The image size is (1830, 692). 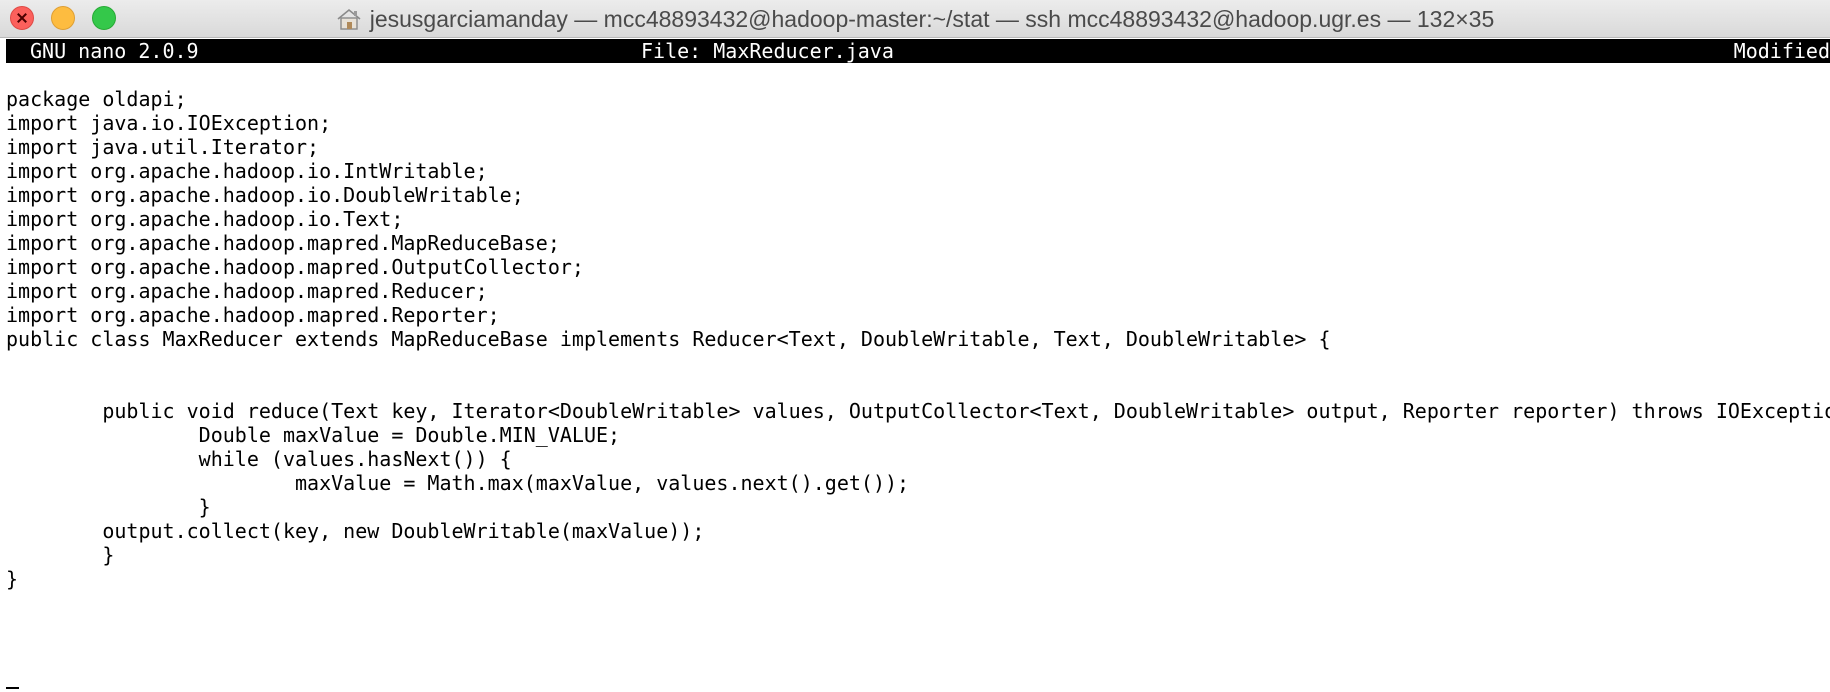 I want to click on nano-file-name: File: MaxReducer.java, so click(x=767, y=51).